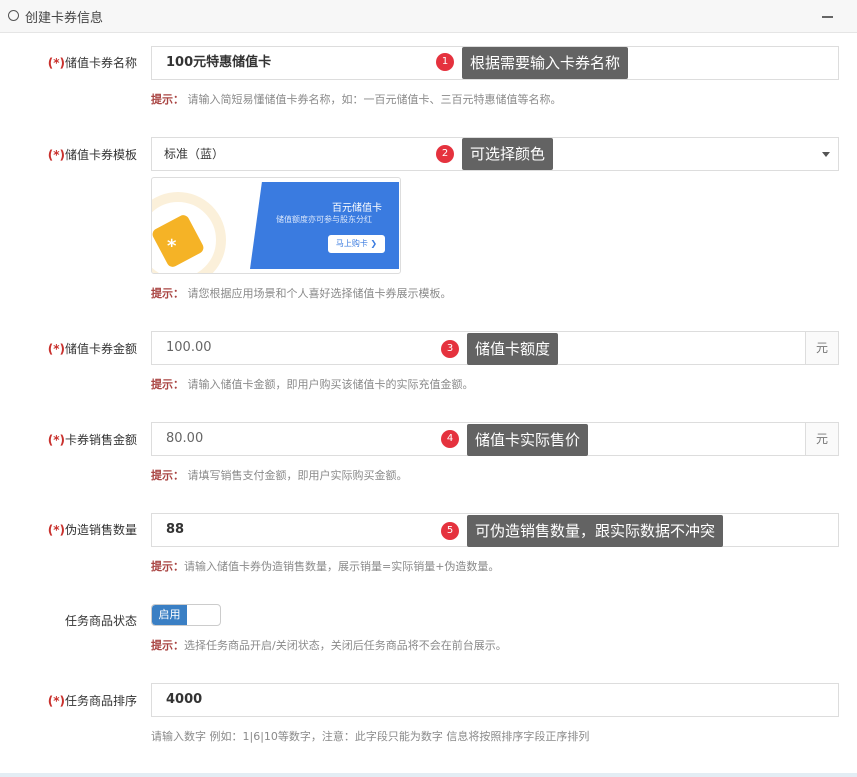 The height and width of the screenshot is (777, 857). What do you see at coordinates (100, 440) in the screenshot?
I see `price-label-text: 卡券销售金额` at bounding box center [100, 440].